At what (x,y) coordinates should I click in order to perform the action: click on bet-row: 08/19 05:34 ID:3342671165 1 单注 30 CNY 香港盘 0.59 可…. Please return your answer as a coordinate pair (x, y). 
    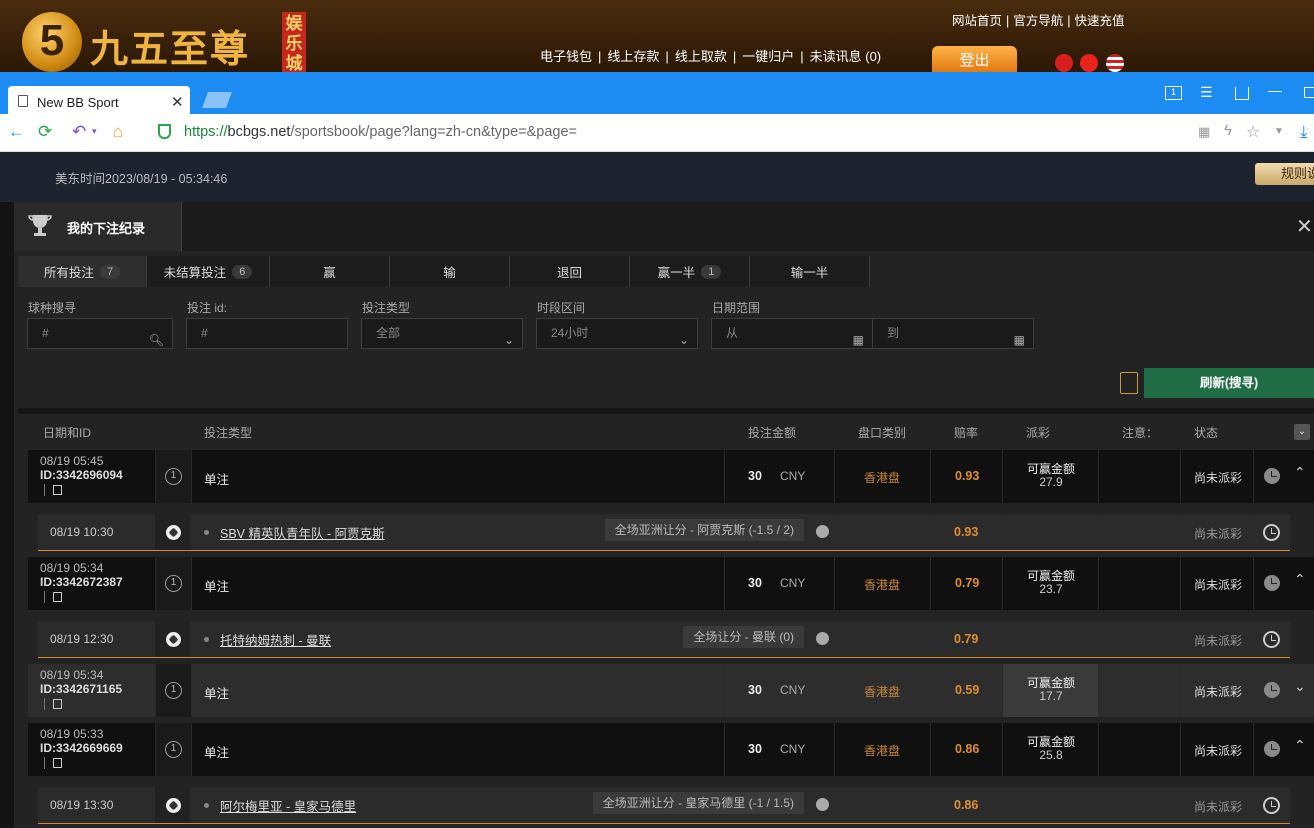
    Looking at the image, I should click on (671, 690).